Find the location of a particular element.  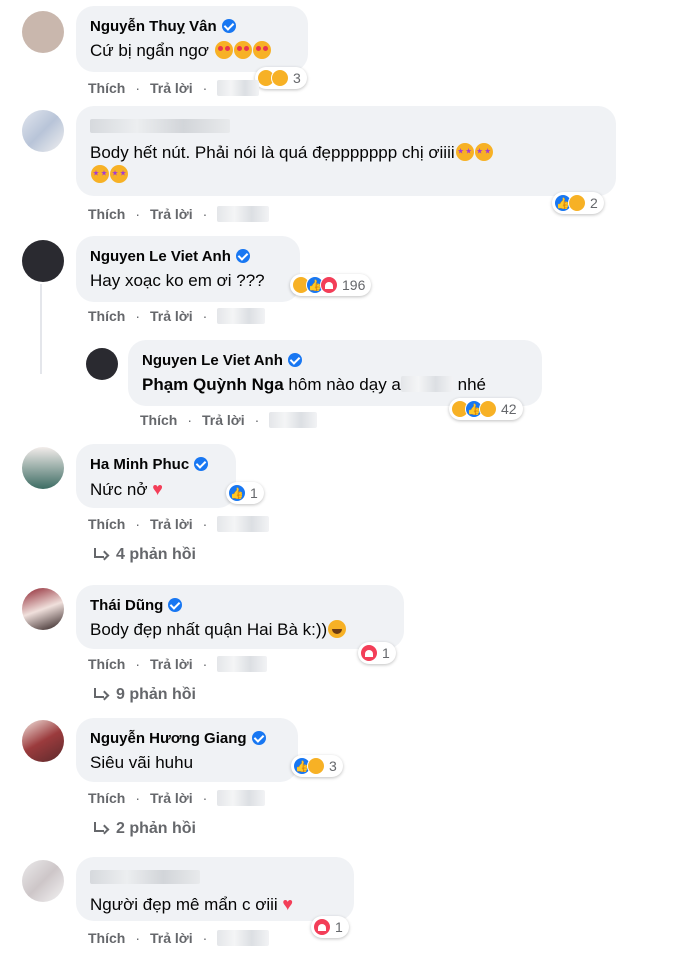

reaction-summary: 👍 2 is located at coordinates (578, 203).